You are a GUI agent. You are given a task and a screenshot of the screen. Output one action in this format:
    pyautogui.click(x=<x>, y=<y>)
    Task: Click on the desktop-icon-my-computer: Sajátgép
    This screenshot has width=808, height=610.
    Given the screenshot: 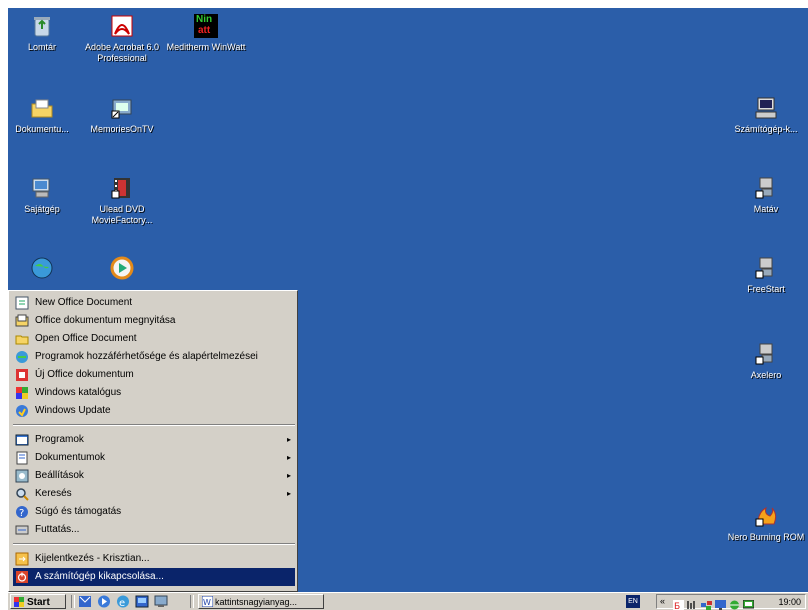 What is the action you would take?
    pyautogui.click(x=46, y=195)
    